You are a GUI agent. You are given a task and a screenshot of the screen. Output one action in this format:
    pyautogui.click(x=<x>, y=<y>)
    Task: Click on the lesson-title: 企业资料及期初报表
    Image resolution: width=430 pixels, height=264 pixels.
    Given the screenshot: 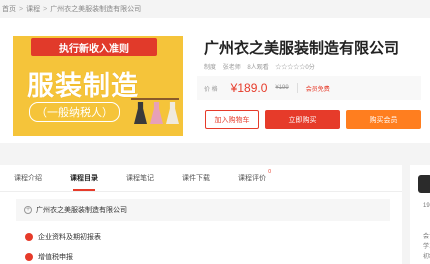 What is the action you would take?
    pyautogui.click(x=69, y=237)
    